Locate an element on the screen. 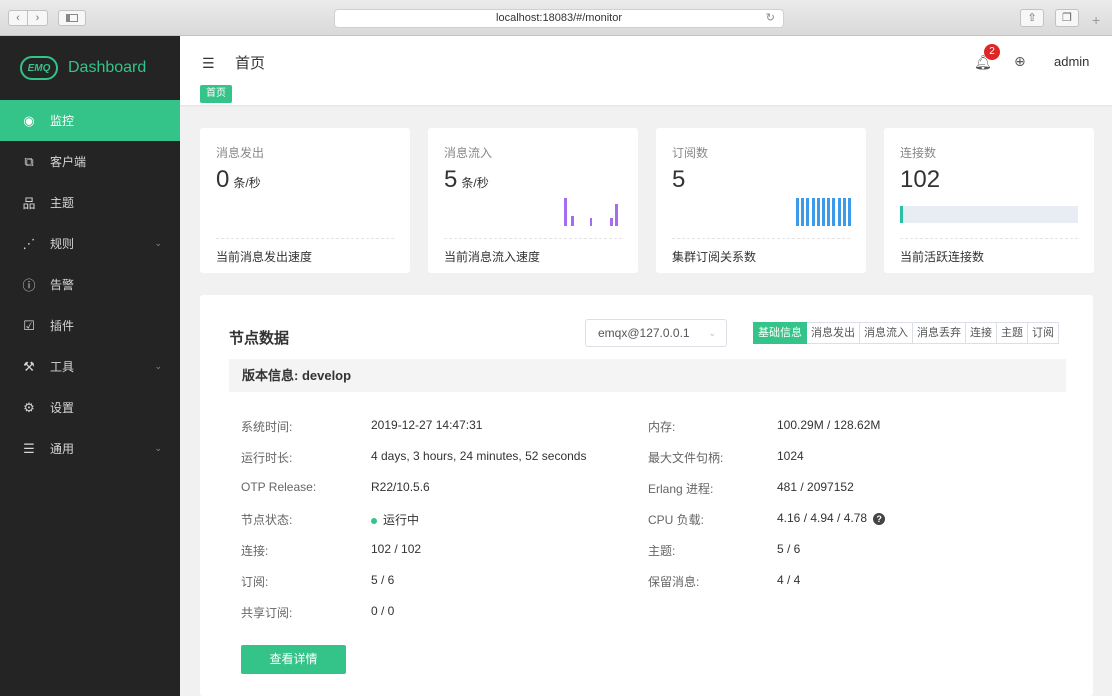 This screenshot has height=696, width=1112. info-value: 1024 is located at coordinates (790, 456).